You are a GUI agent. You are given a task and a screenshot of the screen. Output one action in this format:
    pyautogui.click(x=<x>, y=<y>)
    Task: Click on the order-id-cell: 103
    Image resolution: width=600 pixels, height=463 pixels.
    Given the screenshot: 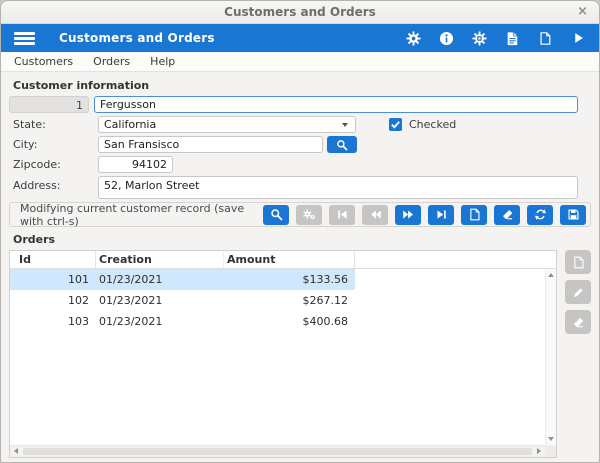 What is the action you would take?
    pyautogui.click(x=78, y=321)
    